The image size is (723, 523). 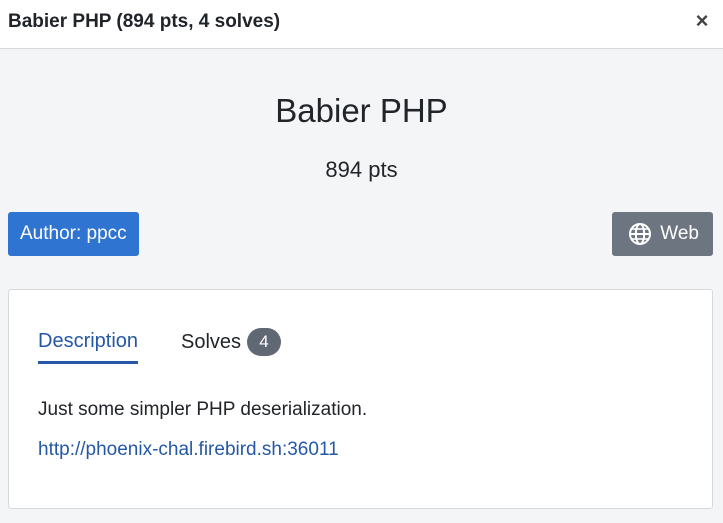 What do you see at coordinates (144, 21) in the screenshot?
I see `modal-title: Babier PHP (894 pts, 4 solves)` at bounding box center [144, 21].